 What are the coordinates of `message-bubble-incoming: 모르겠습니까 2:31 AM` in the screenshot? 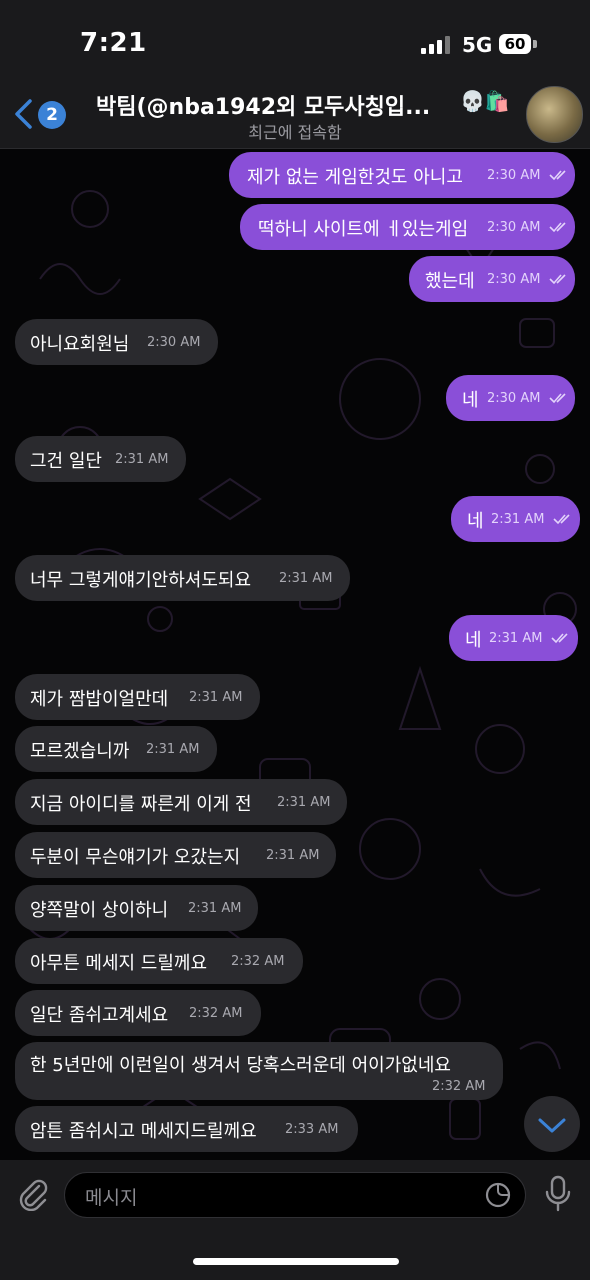 It's located at (116, 749).